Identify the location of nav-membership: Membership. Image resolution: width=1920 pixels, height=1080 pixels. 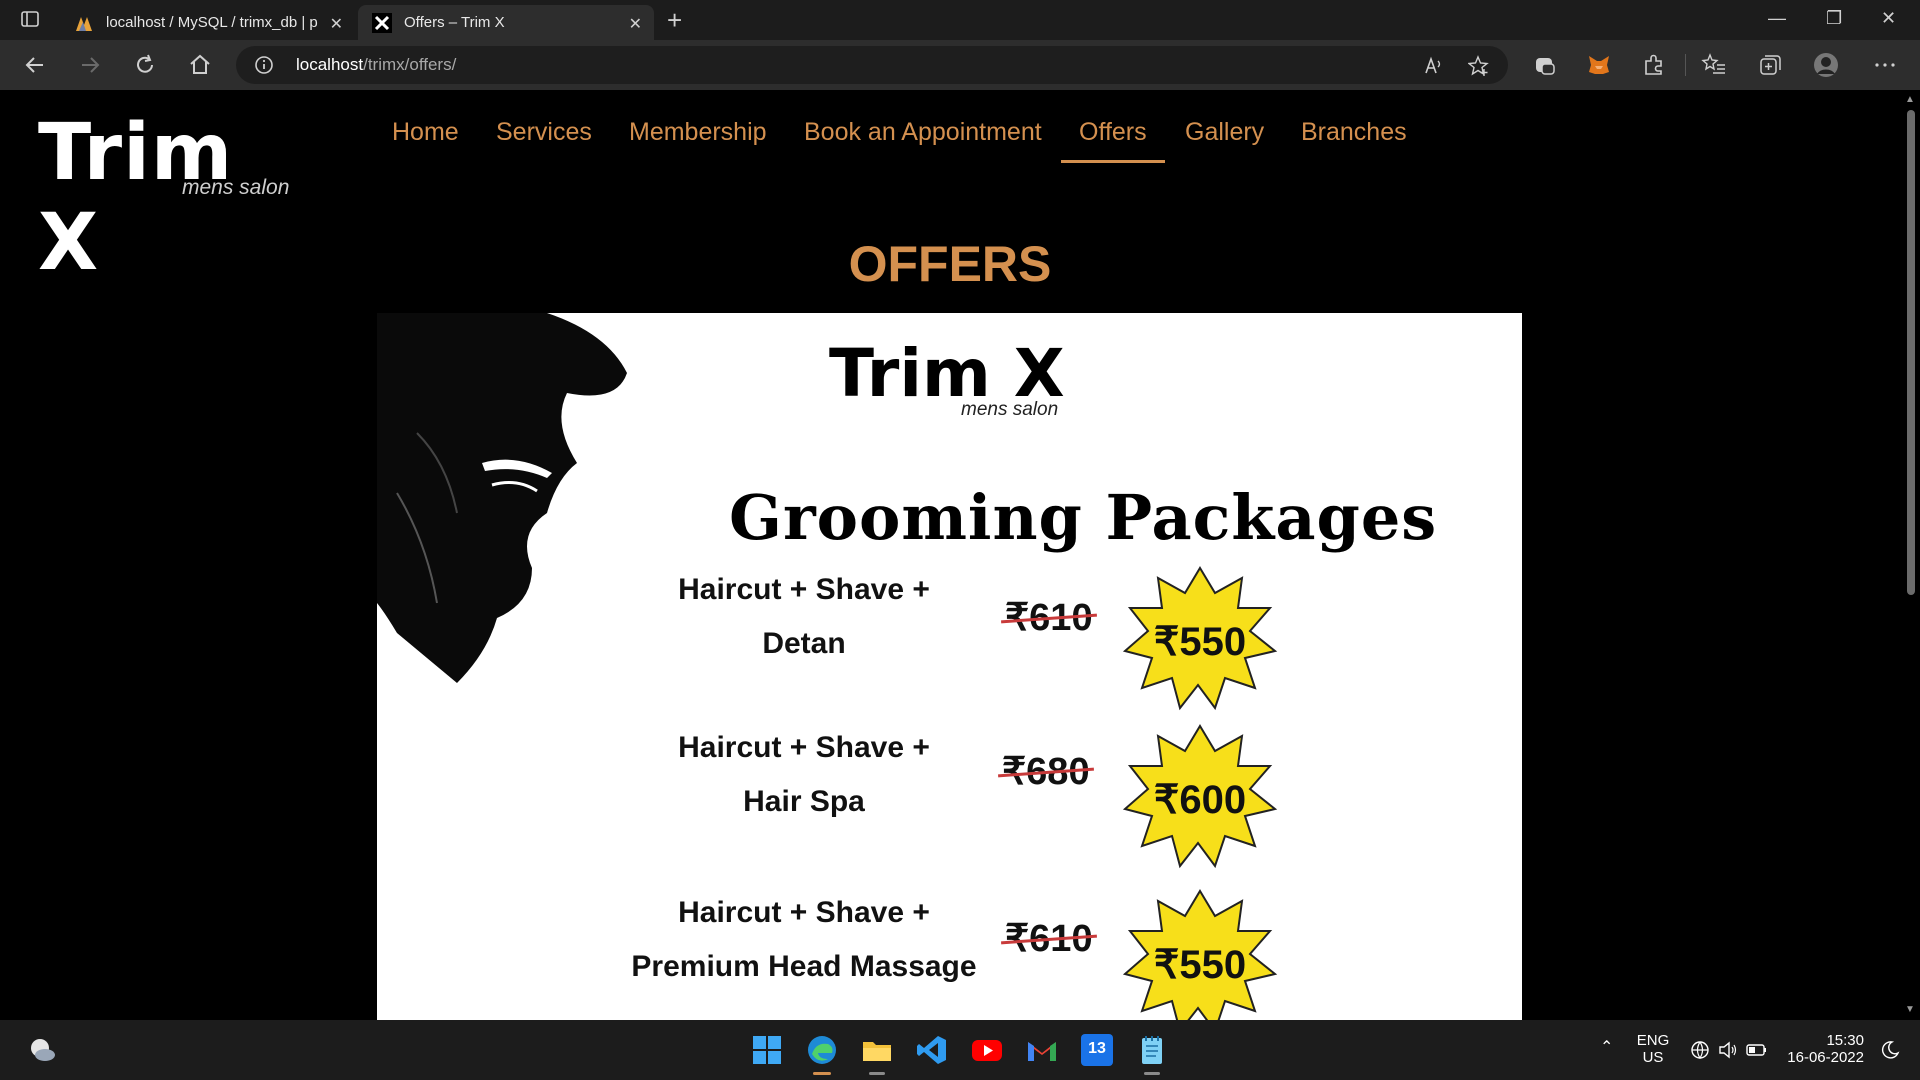
(698, 132).